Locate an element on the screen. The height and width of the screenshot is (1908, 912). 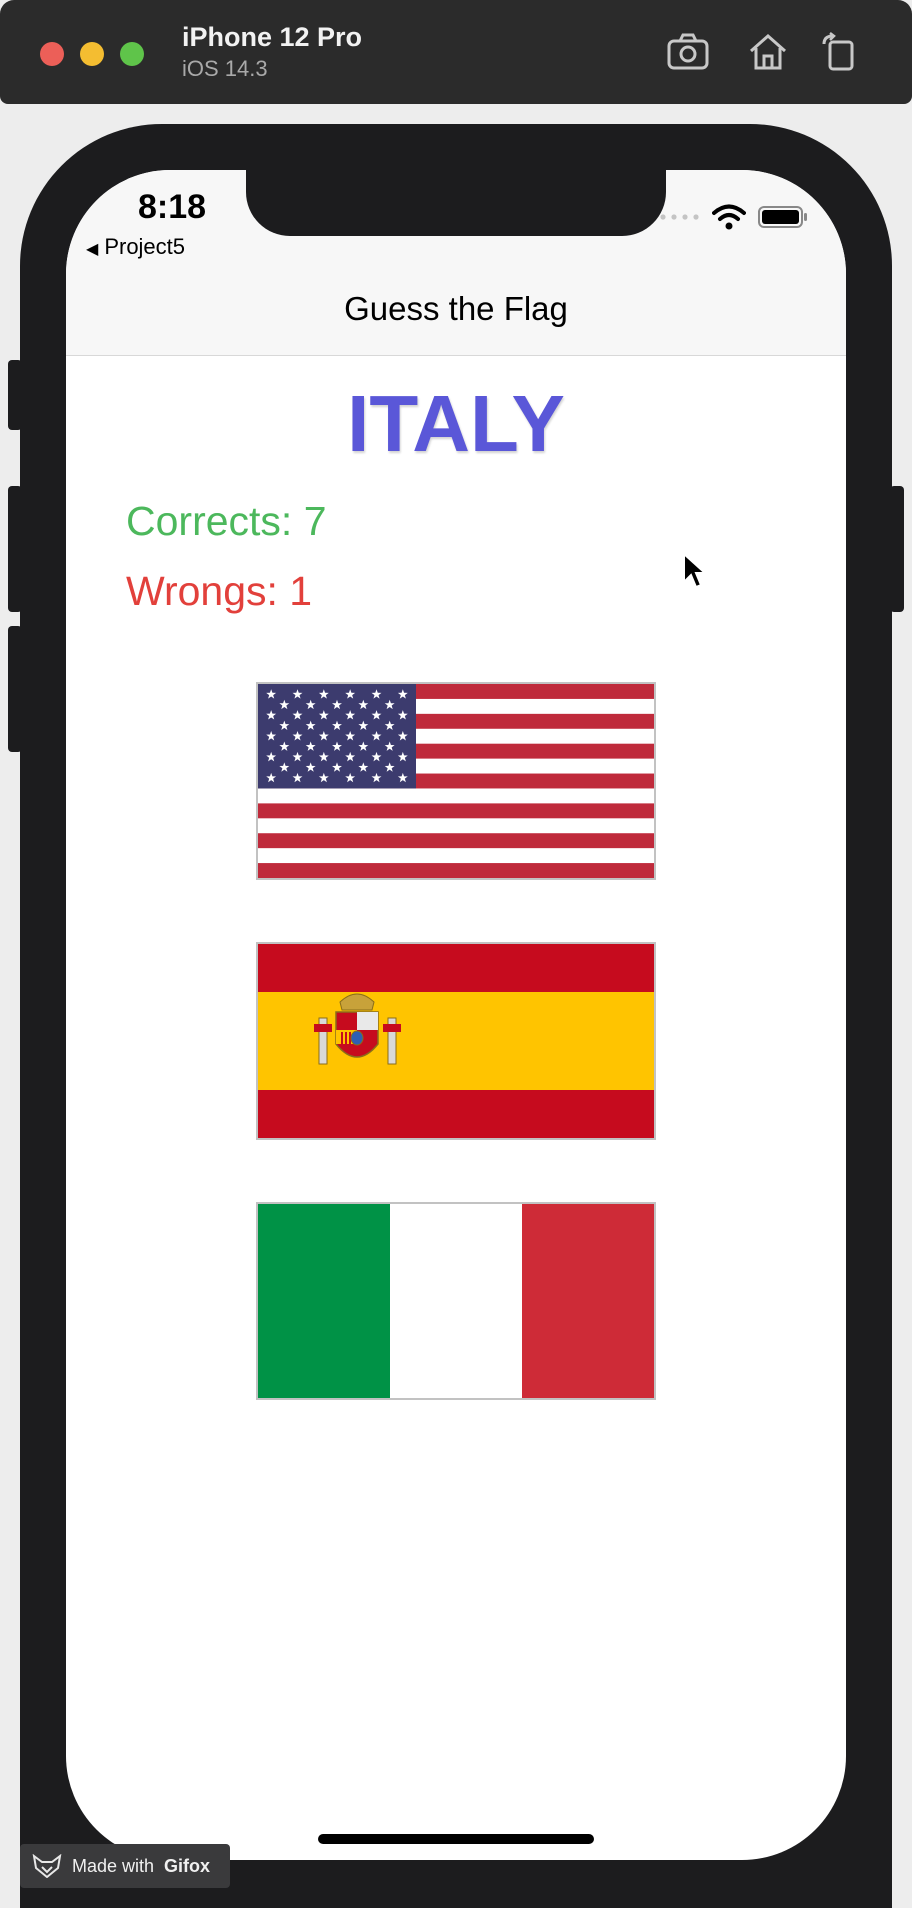
zoom-window-button is located at coordinates (132, 54).